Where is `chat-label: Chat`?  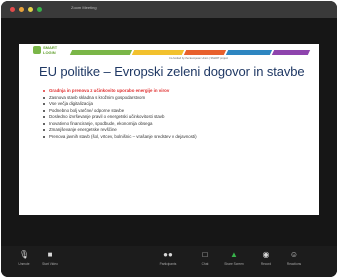
chat-label: Chat is located at coordinates (205, 264).